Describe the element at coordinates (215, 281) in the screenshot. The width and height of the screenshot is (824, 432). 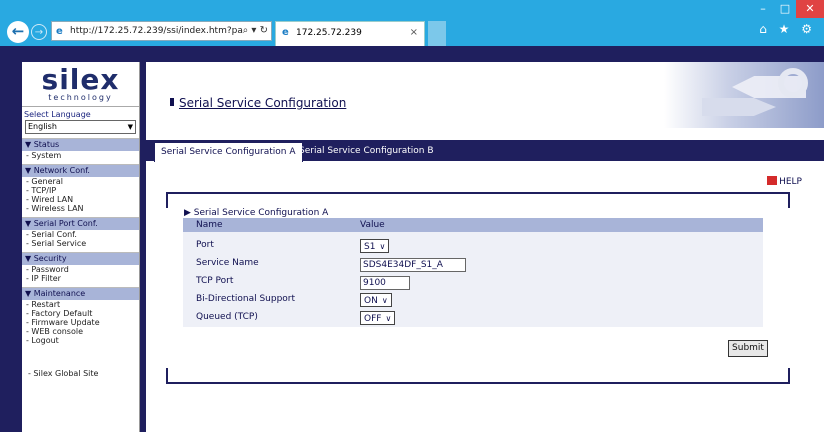
I see `tcp-port-label: TCP Port` at that location.